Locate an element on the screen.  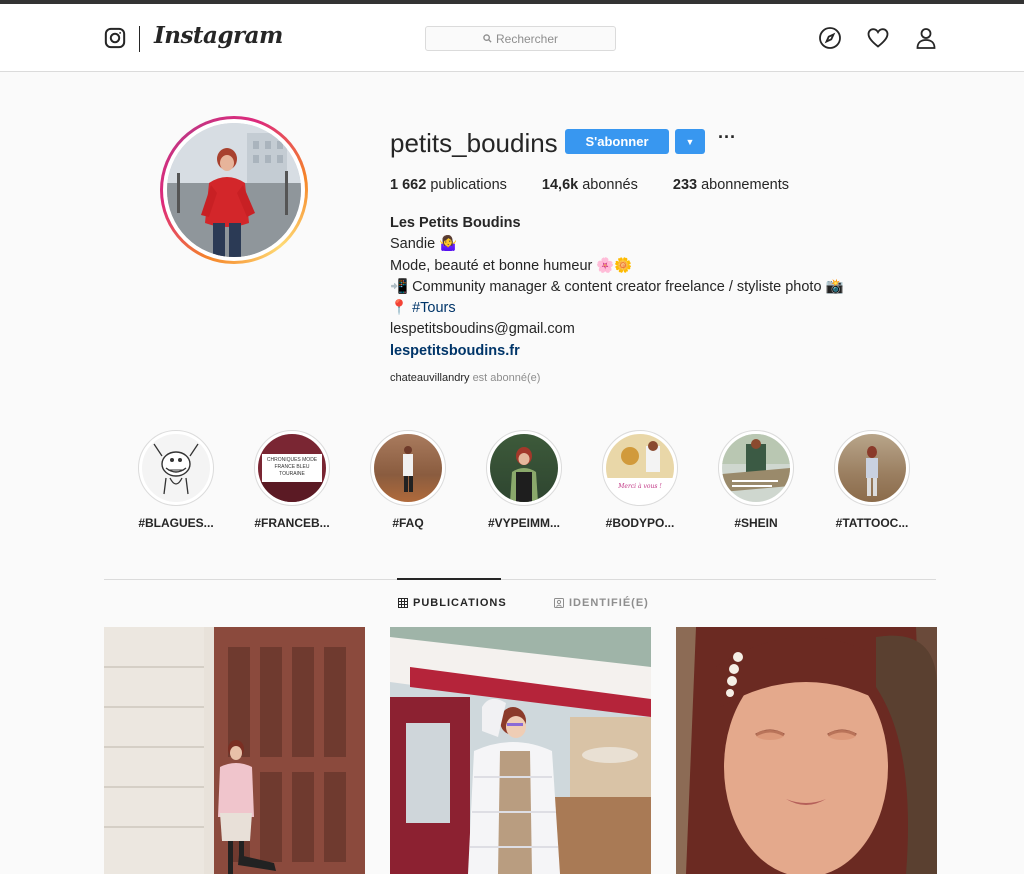
highlight-item: #SHEIN is located at coordinates (756, 480).